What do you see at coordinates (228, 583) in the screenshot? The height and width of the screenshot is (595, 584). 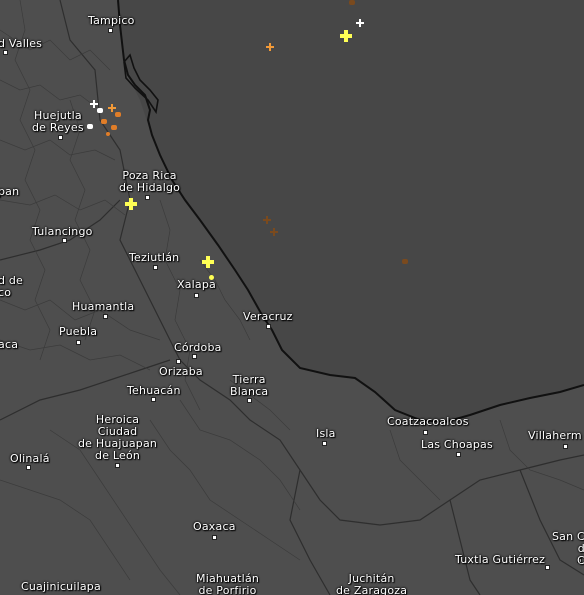 I see `city-label-miahuatlan: Miahuatlán de Porfirio` at bounding box center [228, 583].